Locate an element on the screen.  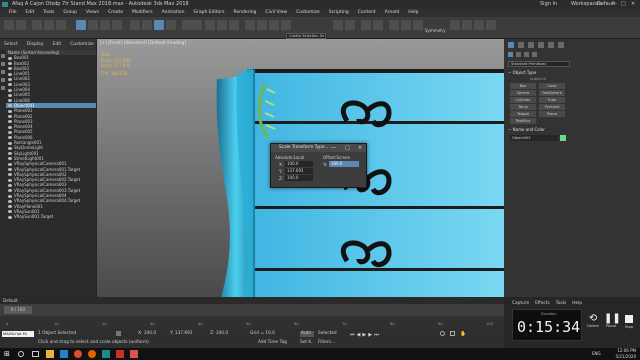
orbit-icon is located at coordinates (452, 333).